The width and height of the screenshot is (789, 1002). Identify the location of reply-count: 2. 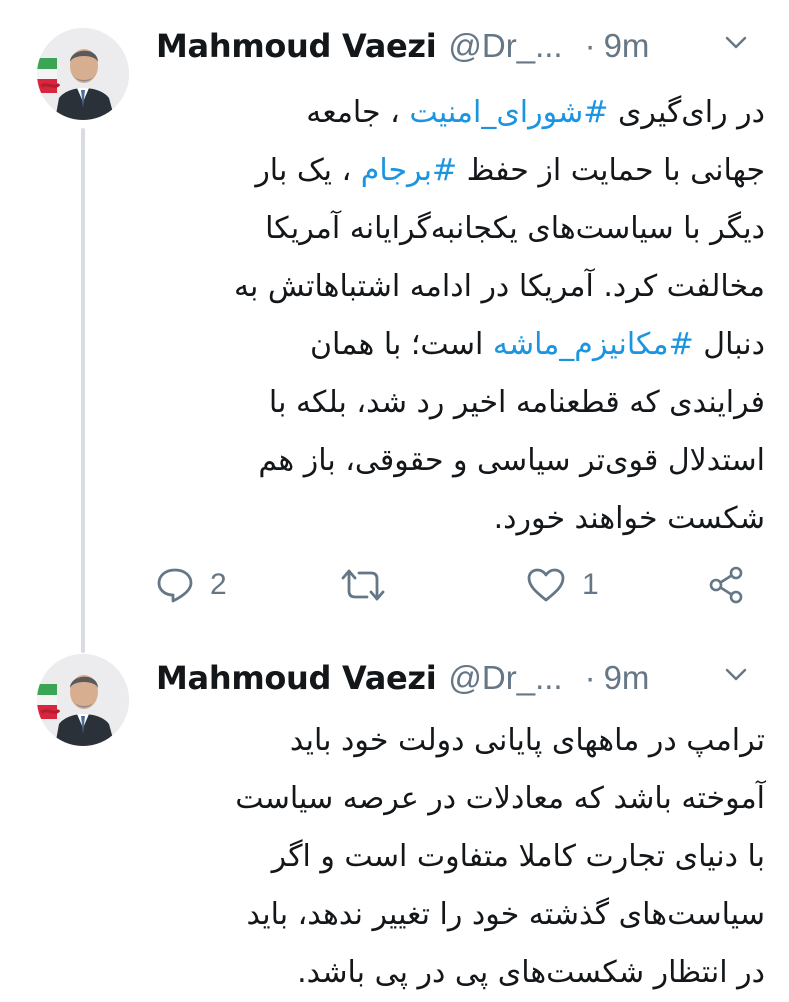
(218, 584).